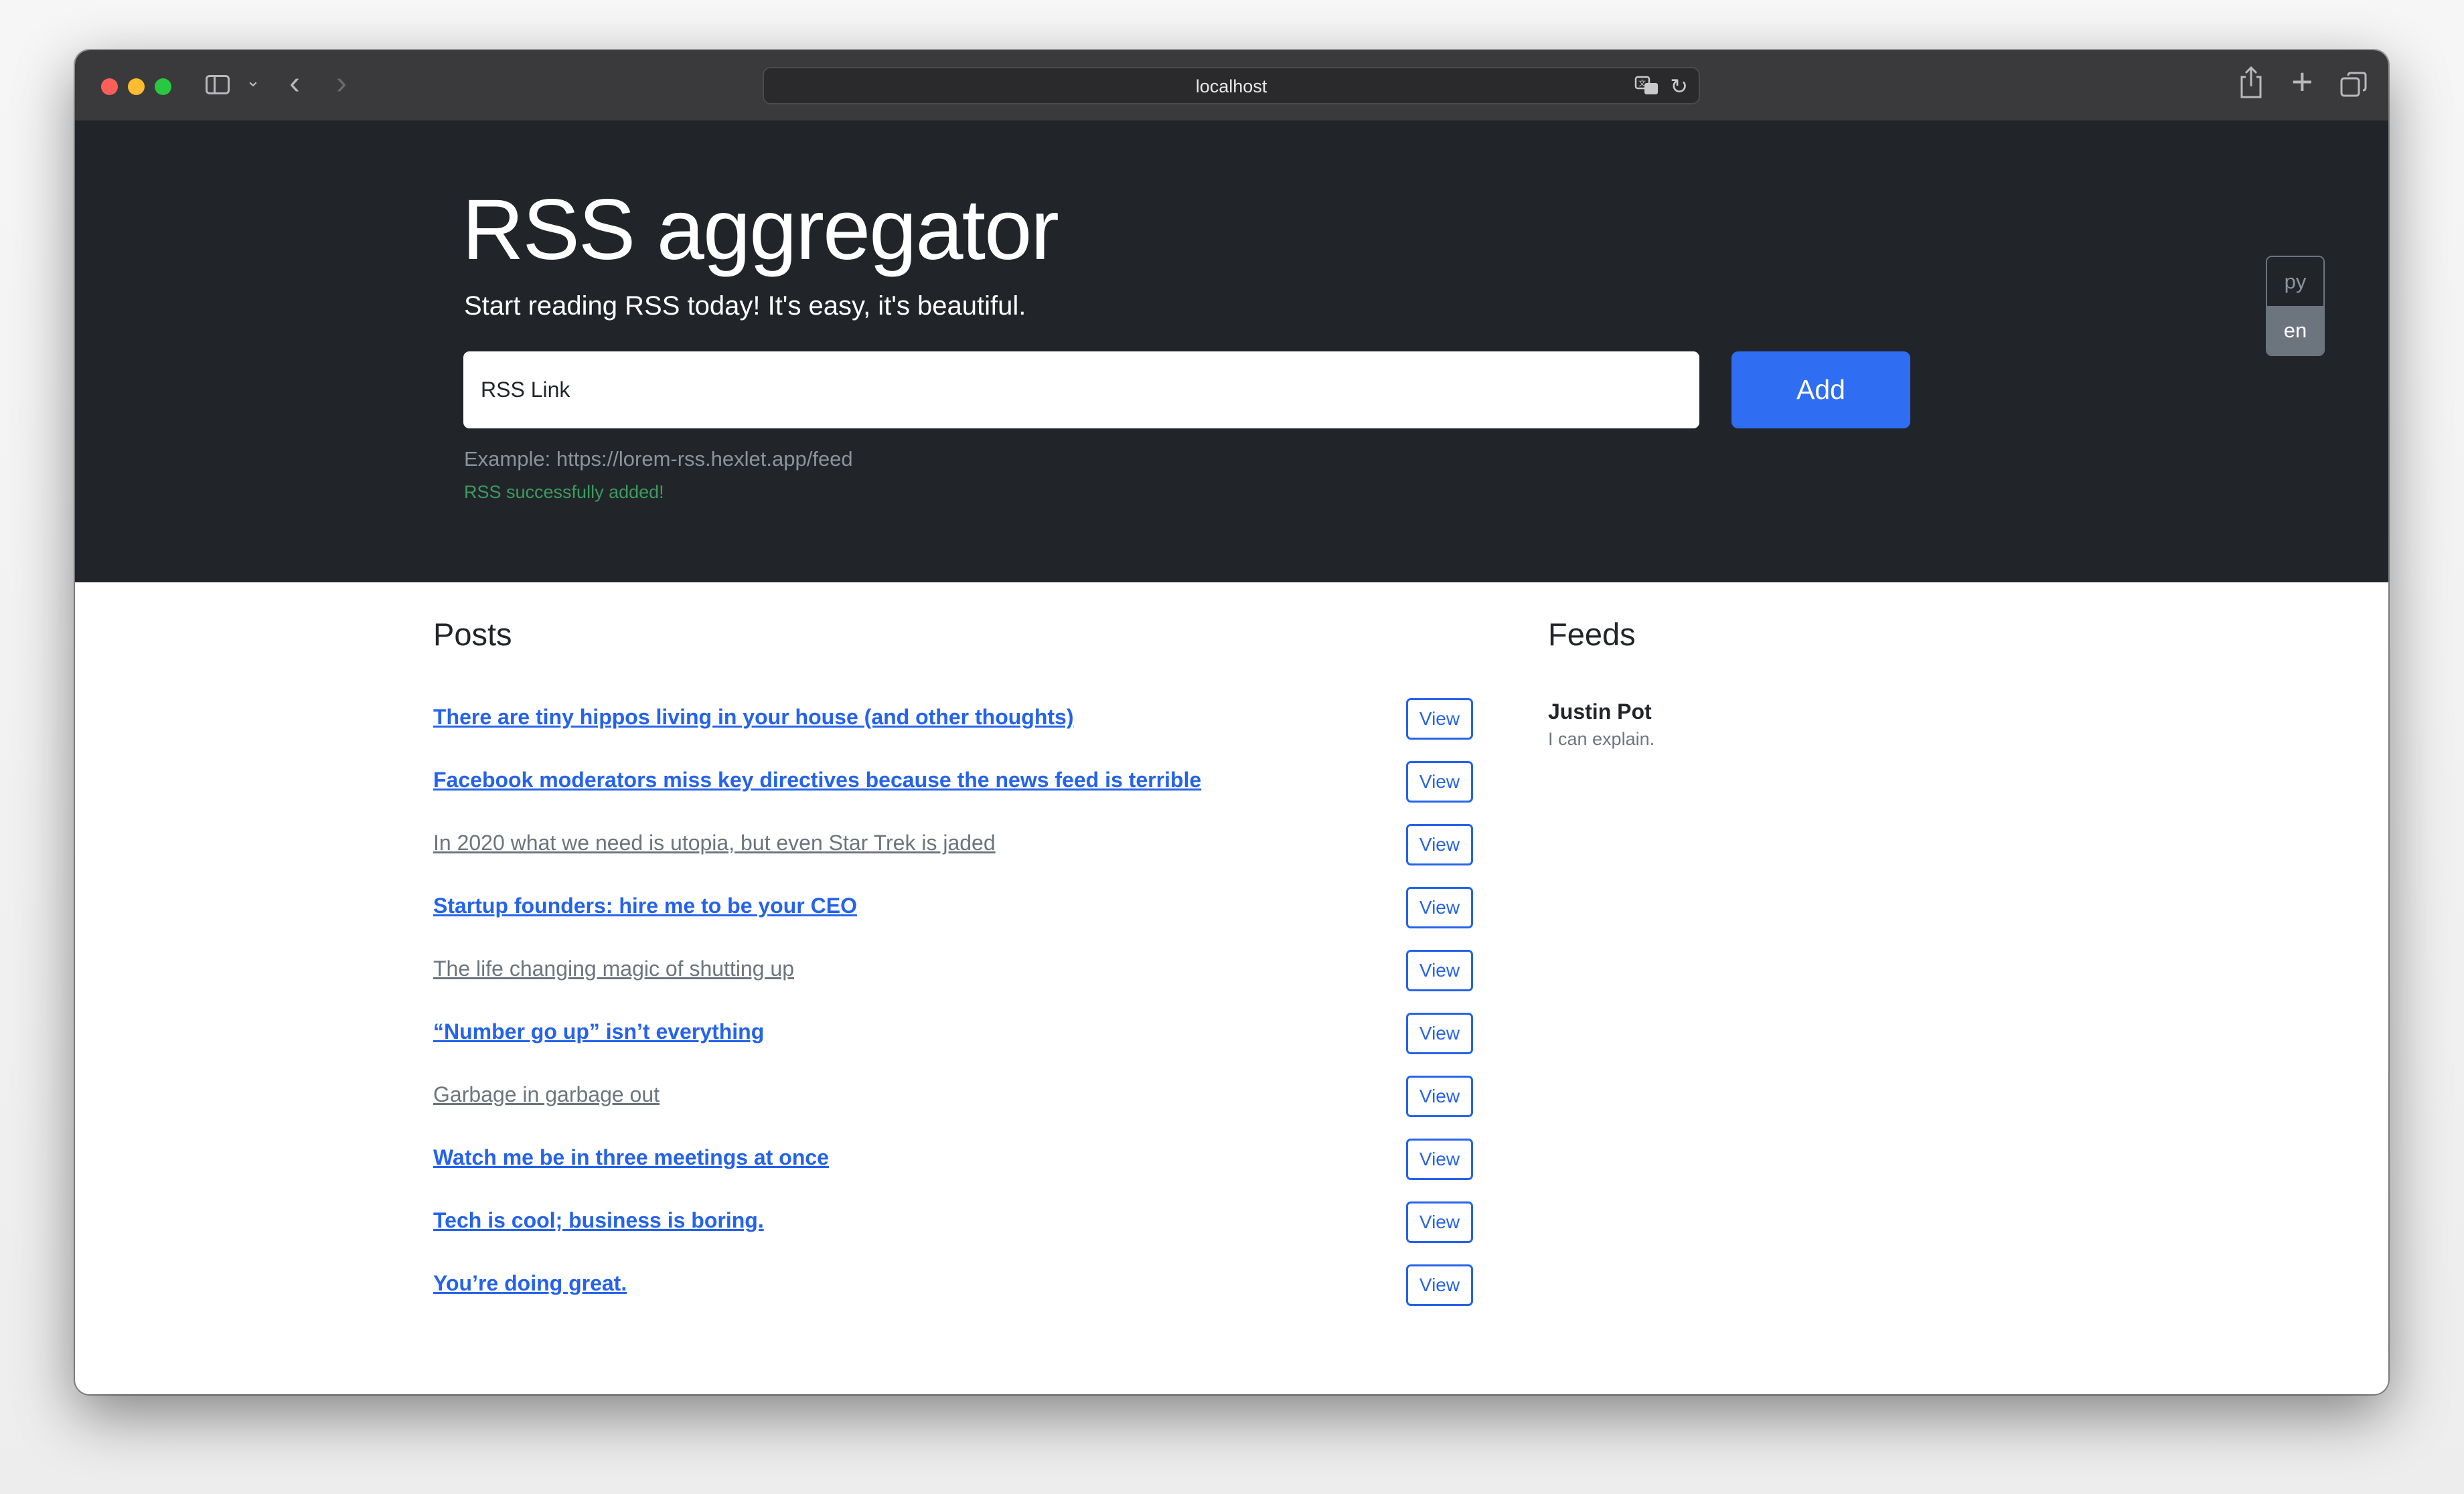 The width and height of the screenshot is (2464, 1494). What do you see at coordinates (2302, 81) in the screenshot?
I see `new-tab-icon: +` at bounding box center [2302, 81].